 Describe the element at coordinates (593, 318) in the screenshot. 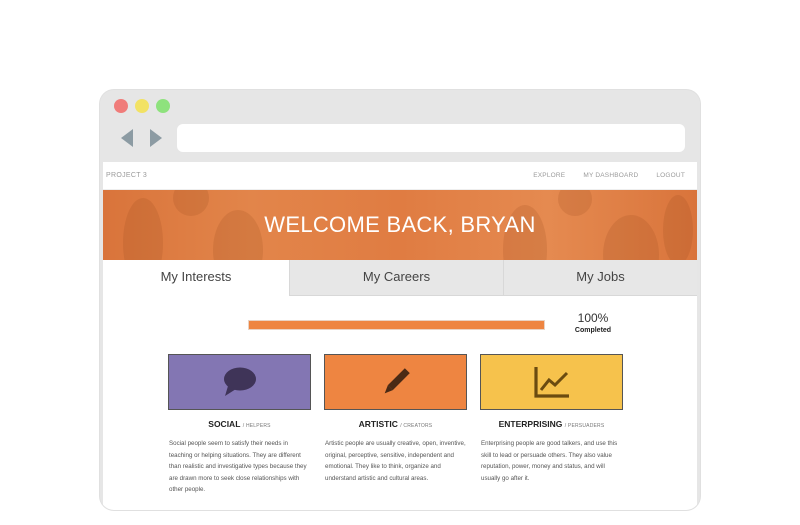

I see `progress-percent: 100%` at that location.